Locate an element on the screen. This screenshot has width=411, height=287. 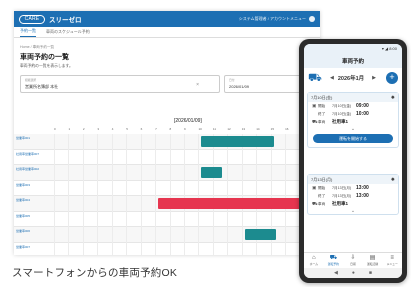
menu-icon: ≡ is located at coordinates (392, 258).